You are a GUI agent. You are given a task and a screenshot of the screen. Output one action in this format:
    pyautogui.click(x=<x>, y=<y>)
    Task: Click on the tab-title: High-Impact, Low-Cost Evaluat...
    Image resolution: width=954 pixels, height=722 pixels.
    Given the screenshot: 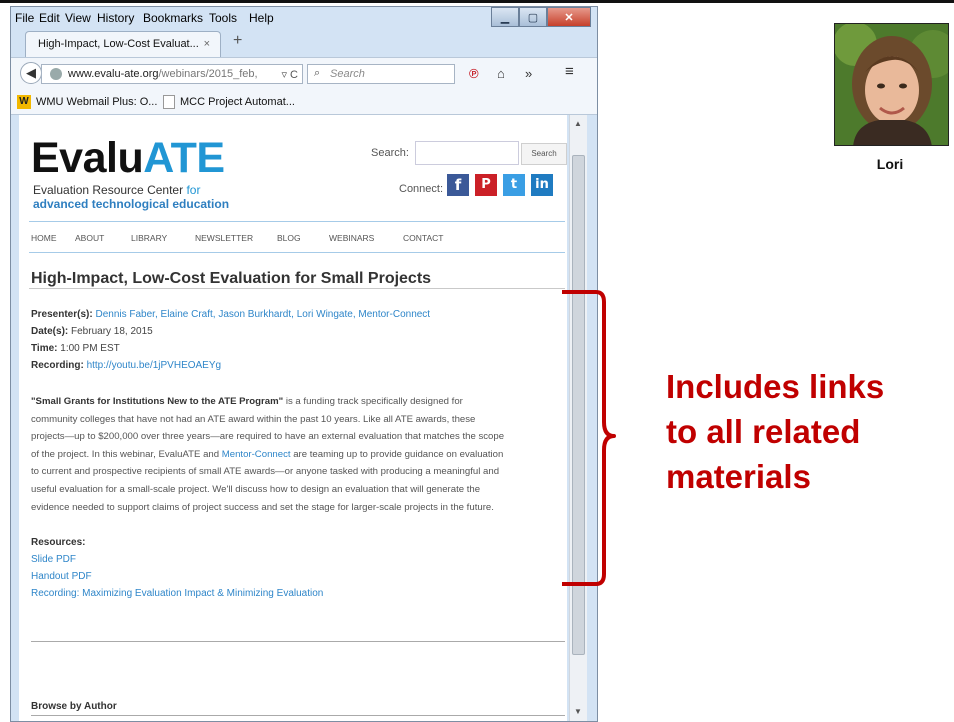 What is the action you would take?
    pyautogui.click(x=118, y=44)
    